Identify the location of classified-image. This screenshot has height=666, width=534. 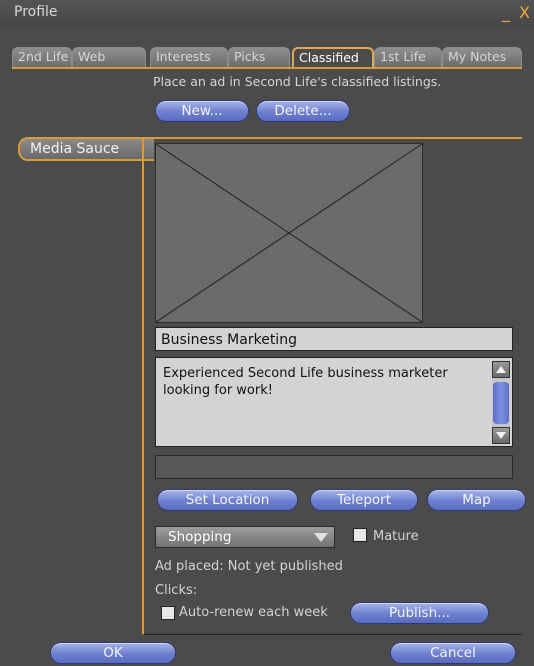
(289, 233).